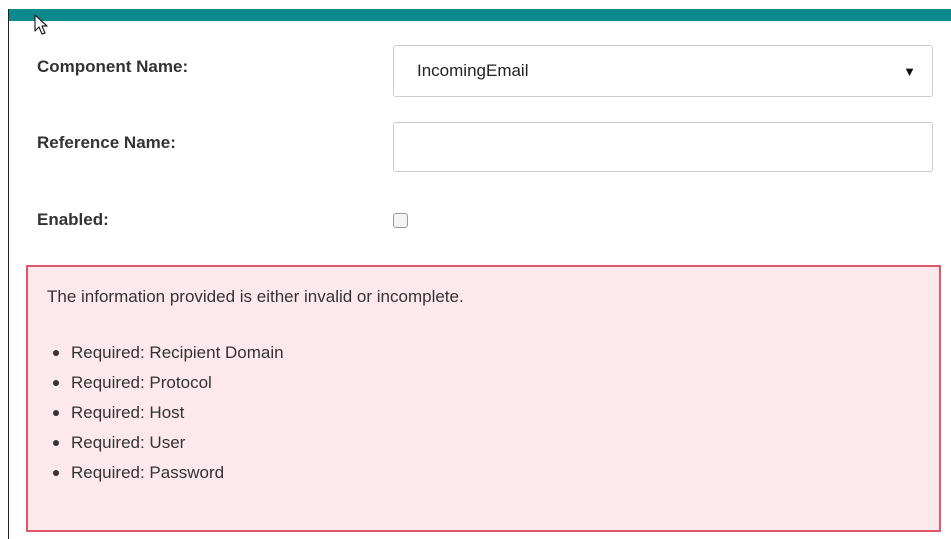  I want to click on error-item-text: Required: User, so click(128, 442).